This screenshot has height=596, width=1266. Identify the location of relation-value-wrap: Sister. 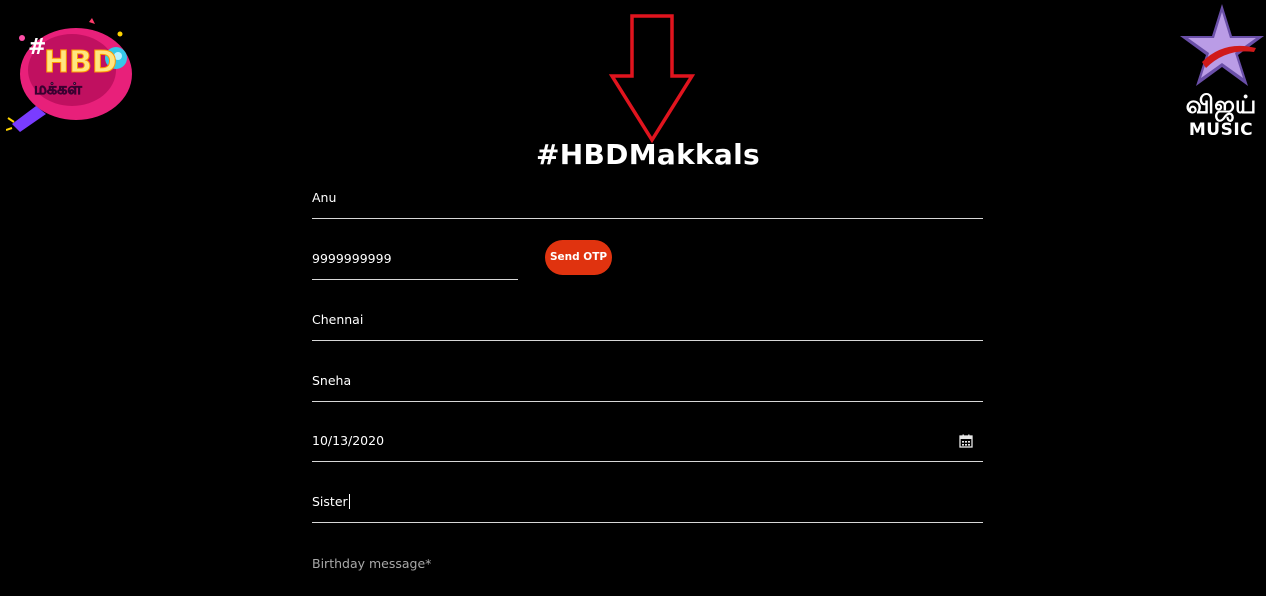
(331, 501).